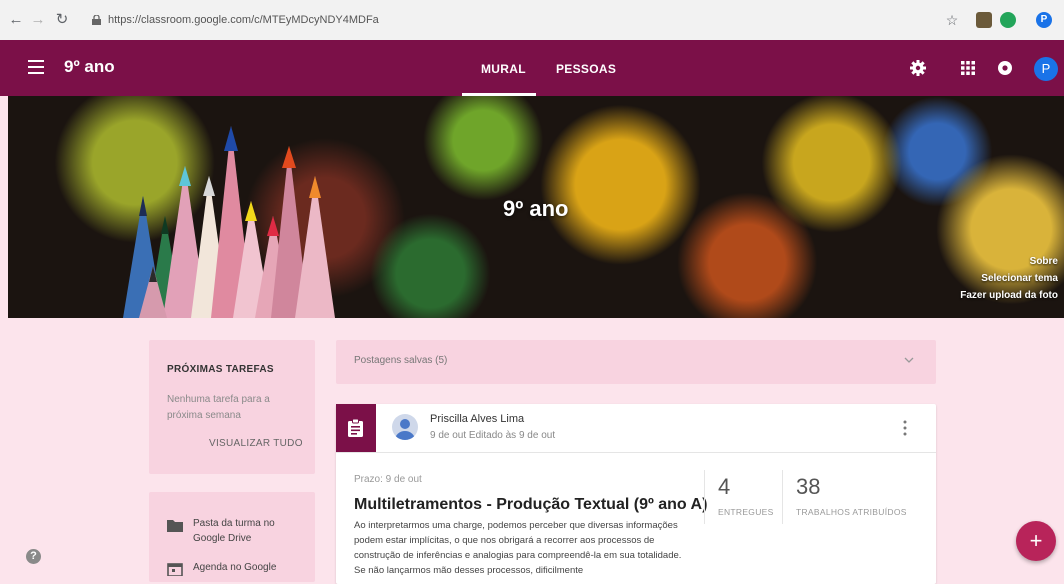 The height and width of the screenshot is (584, 1064). I want to click on extension-icon, so click(984, 20).